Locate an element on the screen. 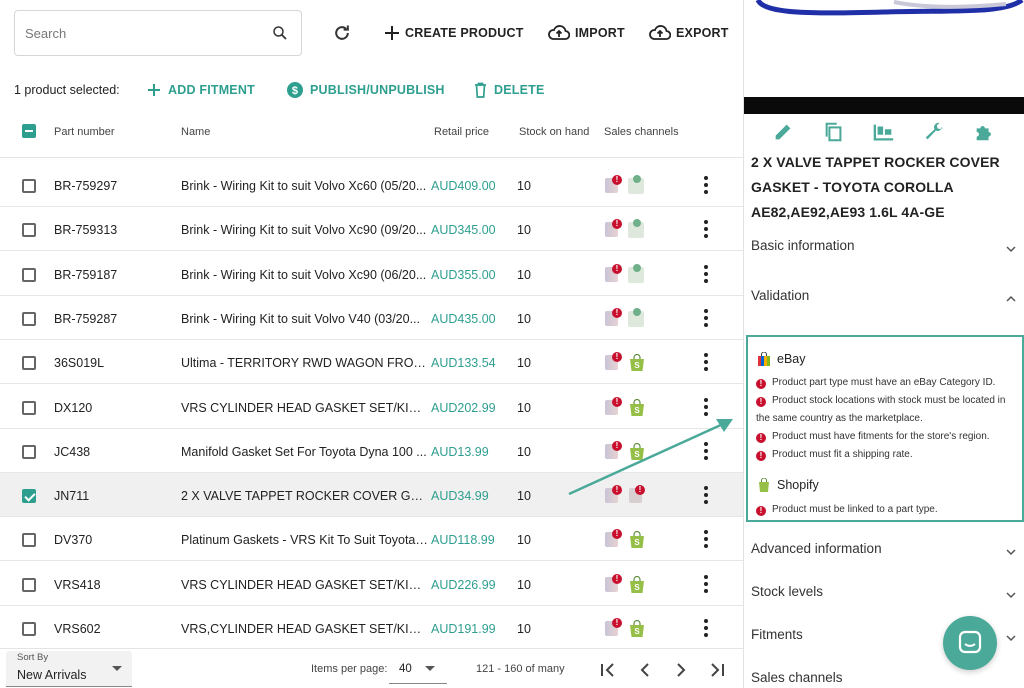  refresh-icon is located at coordinates (342, 33).